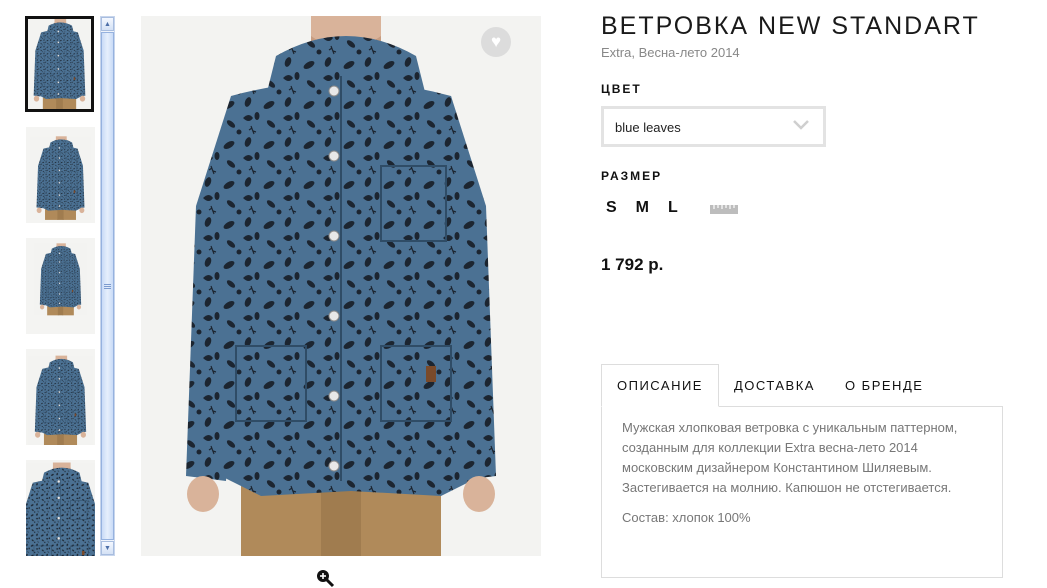  I want to click on tab-description: ОПИСАНИЕ, so click(660, 385).